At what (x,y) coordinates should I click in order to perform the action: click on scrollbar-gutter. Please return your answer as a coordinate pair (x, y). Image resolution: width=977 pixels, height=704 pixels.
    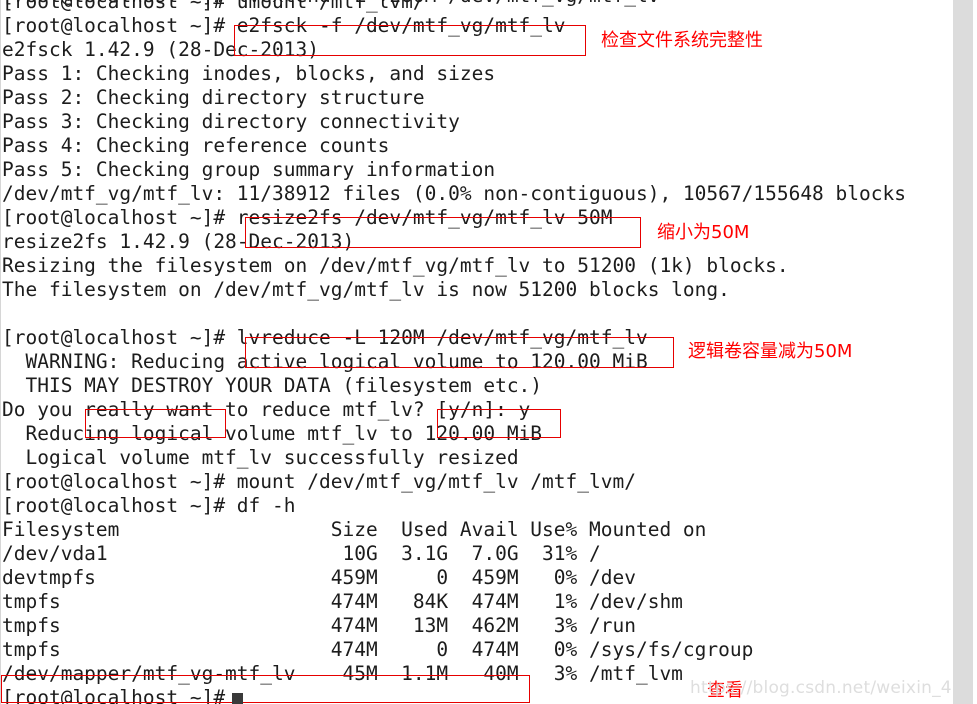
    Looking at the image, I should click on (975, 352).